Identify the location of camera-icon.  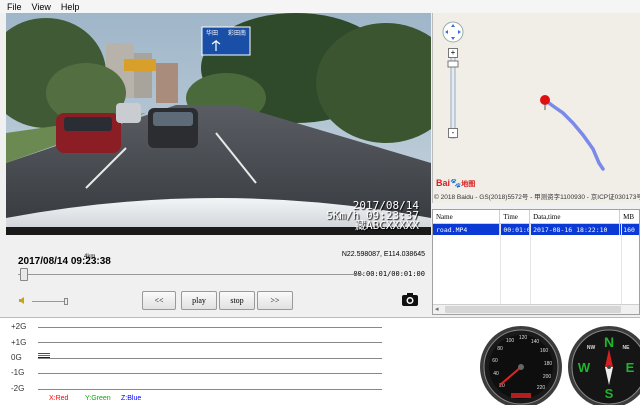
(410, 299).